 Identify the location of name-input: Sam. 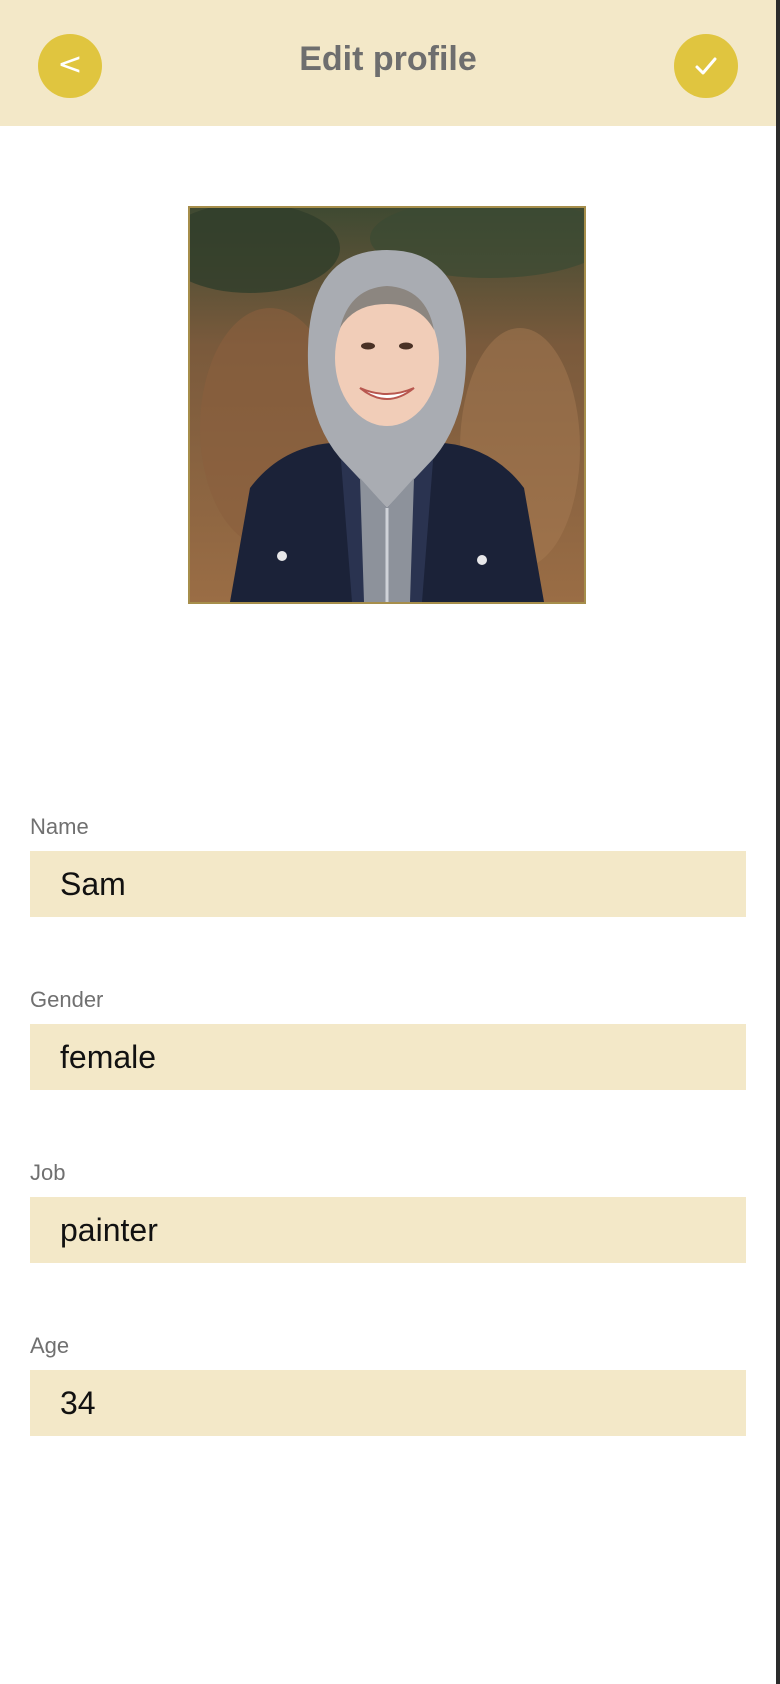
(388, 884).